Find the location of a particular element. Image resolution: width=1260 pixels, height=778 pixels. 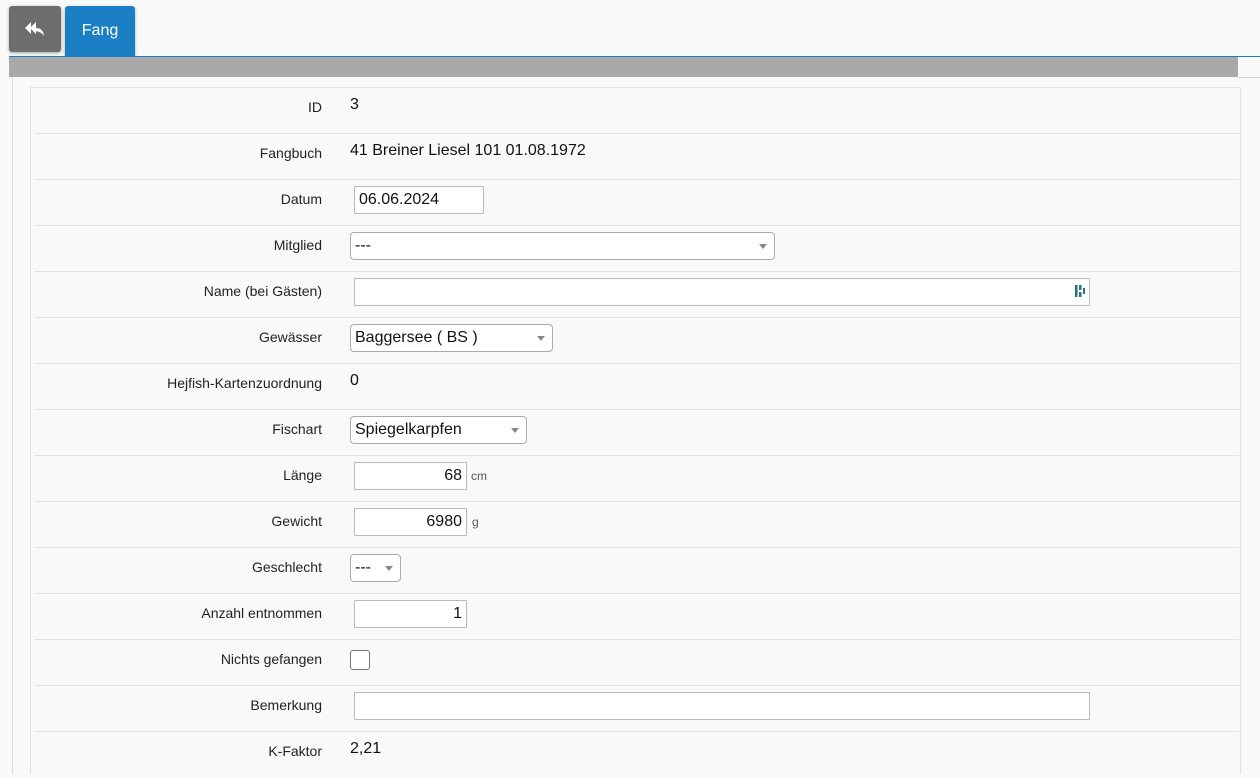

gewaesser-label: Gewässer is located at coordinates (290, 337).